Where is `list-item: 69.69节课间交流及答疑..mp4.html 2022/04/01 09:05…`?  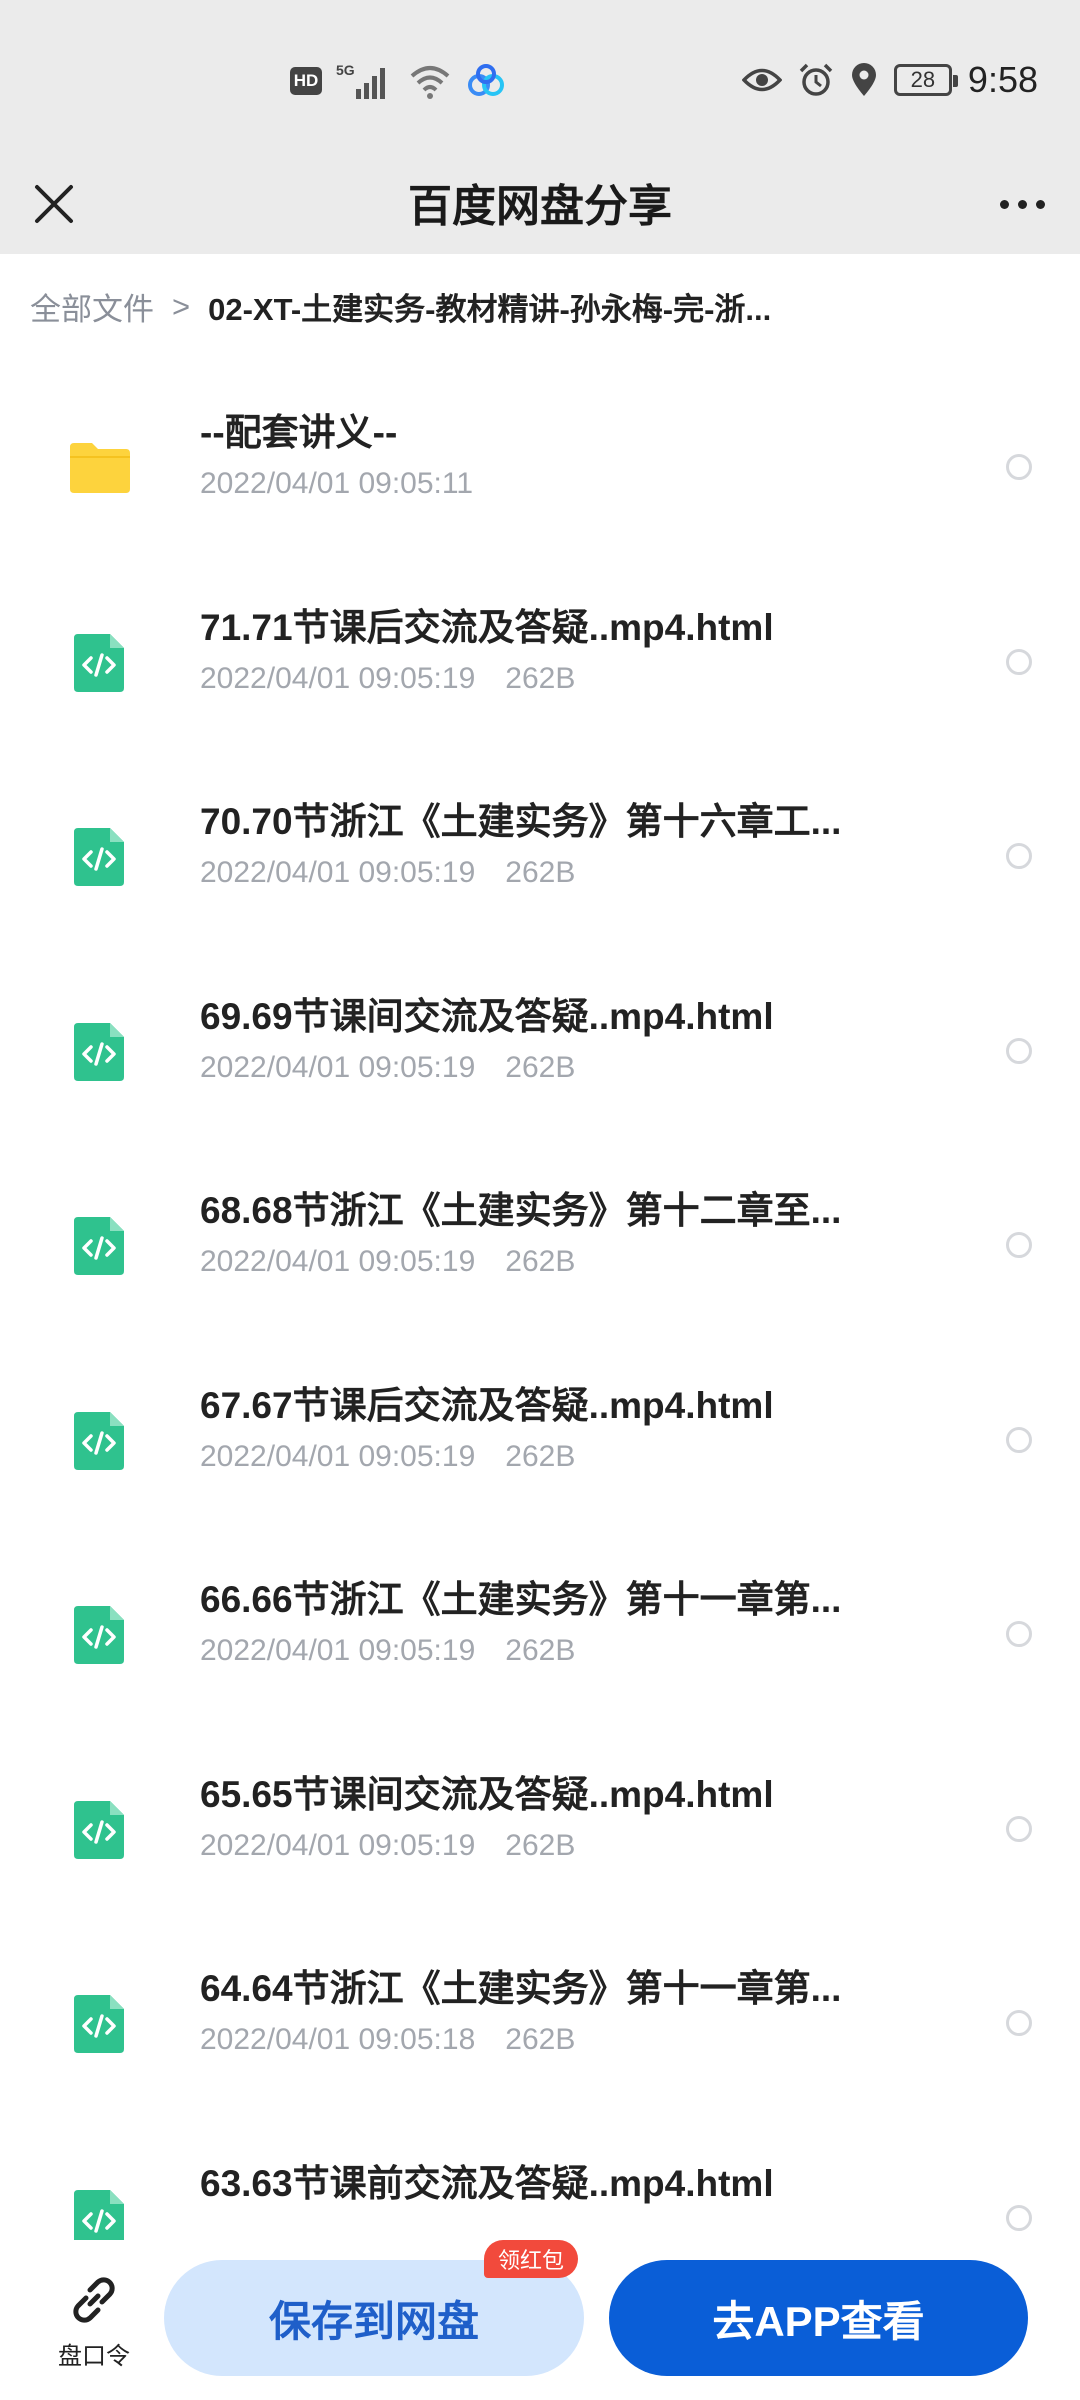
list-item: 69.69节课间交流及答疑..mp4.html 2022/04/01 09:05… is located at coordinates (540, 1051).